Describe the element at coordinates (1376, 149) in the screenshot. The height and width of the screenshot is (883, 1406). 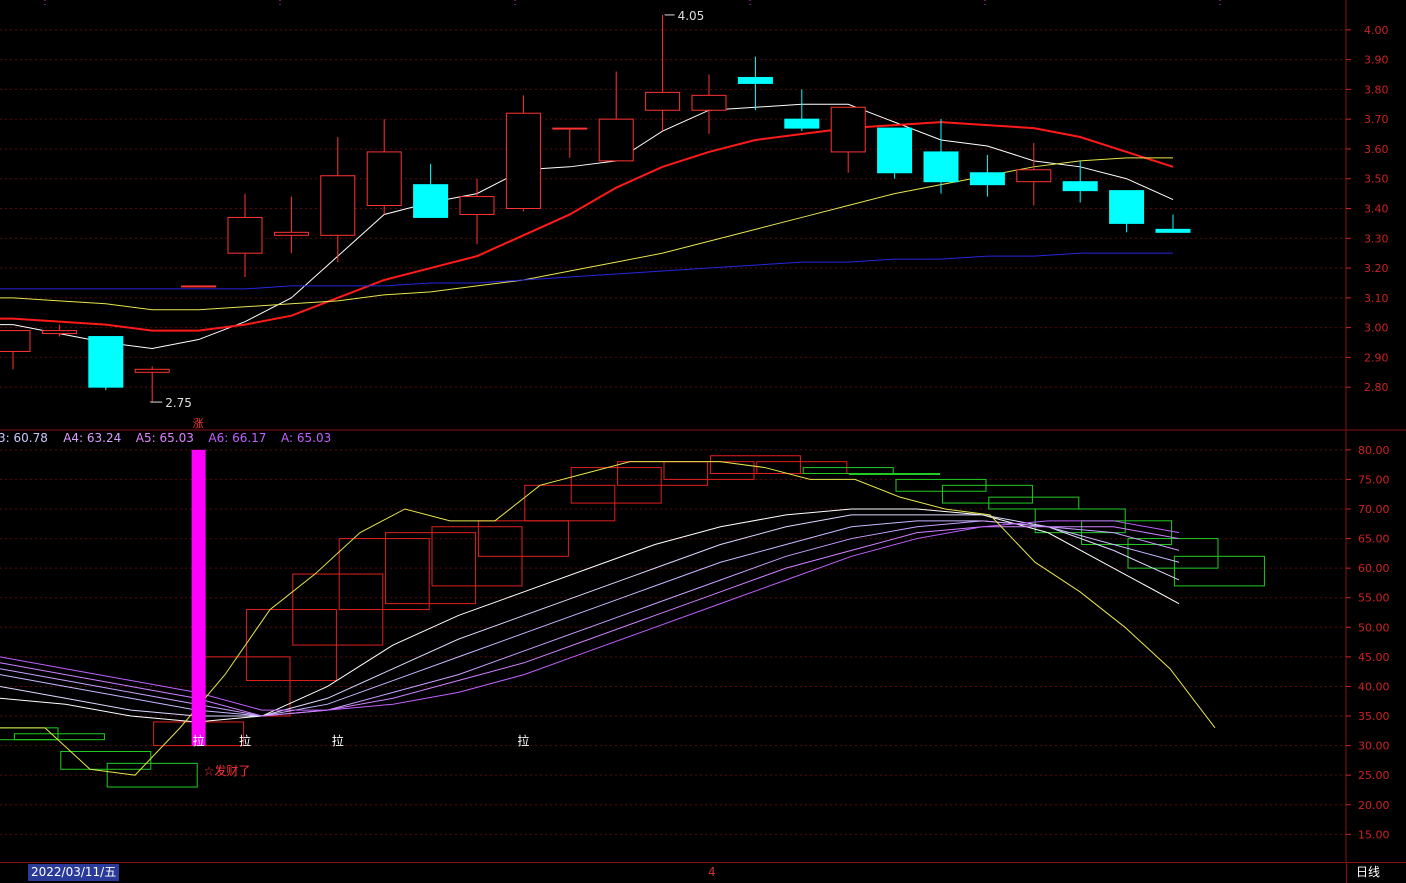
I see `price-tick-label: 3.60` at that location.